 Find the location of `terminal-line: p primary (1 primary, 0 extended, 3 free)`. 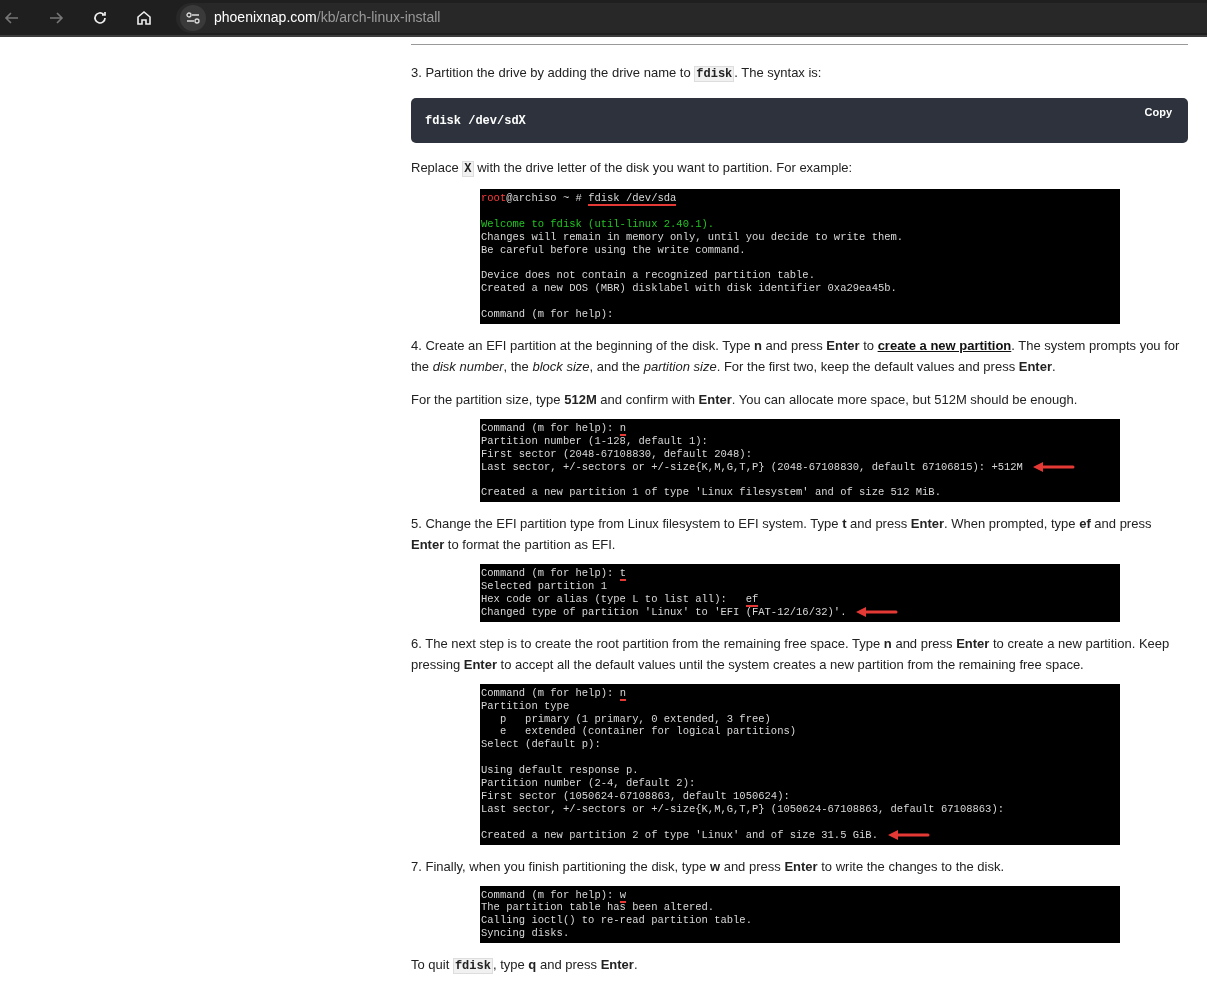

terminal-line: p primary (1 primary, 0 extended, 3 free) is located at coordinates (634, 719).